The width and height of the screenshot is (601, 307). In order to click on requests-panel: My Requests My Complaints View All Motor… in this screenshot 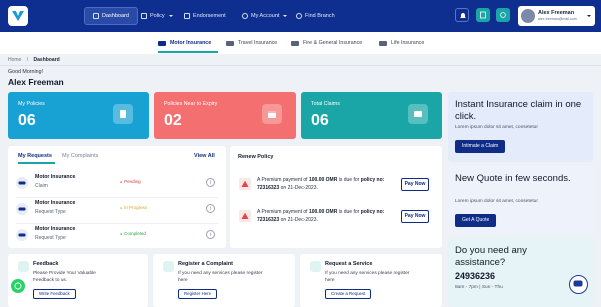, I will do `click(117, 197)`.